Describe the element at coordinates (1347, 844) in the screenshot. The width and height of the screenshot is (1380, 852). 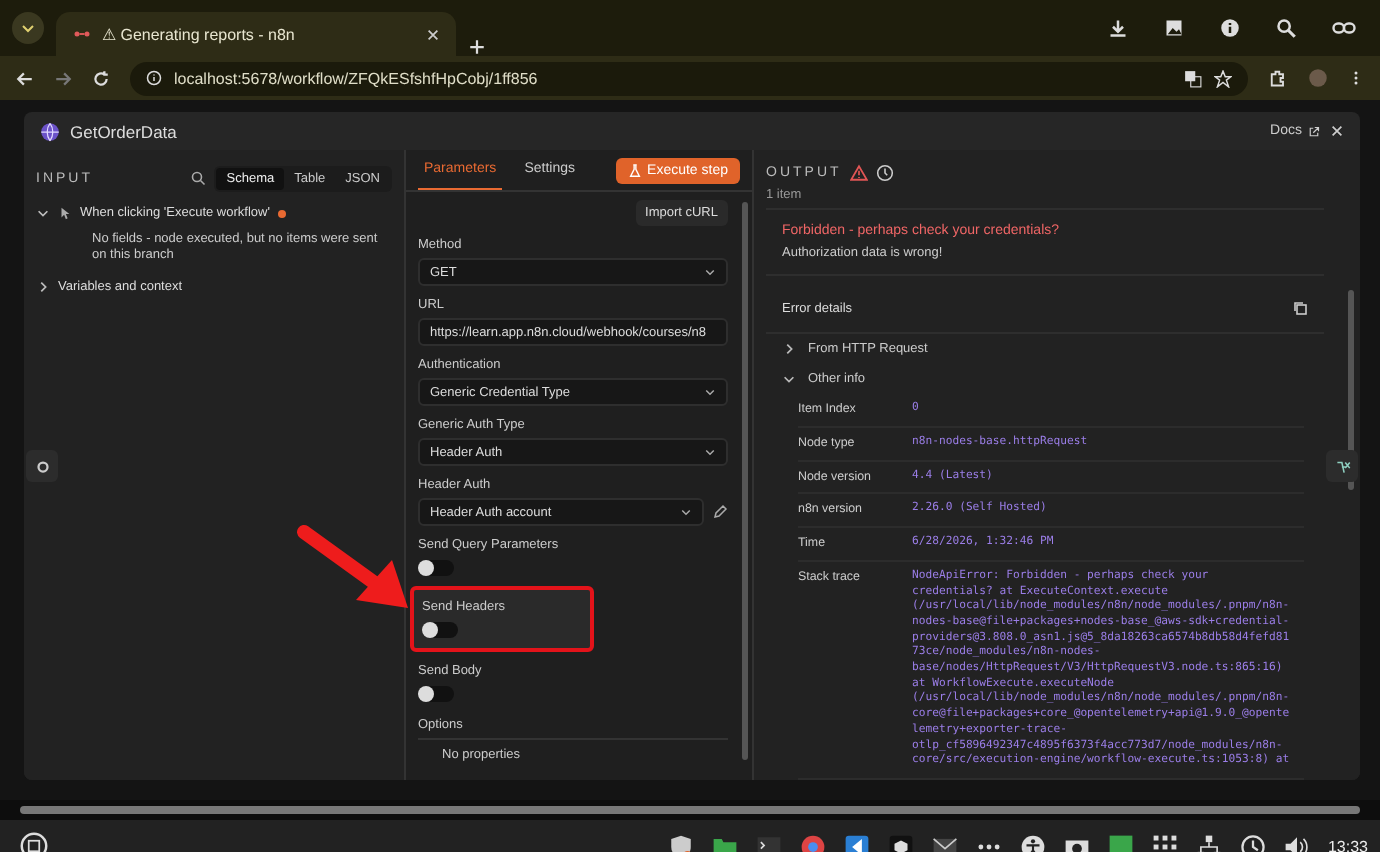
I see `clock: 13:33` at that location.